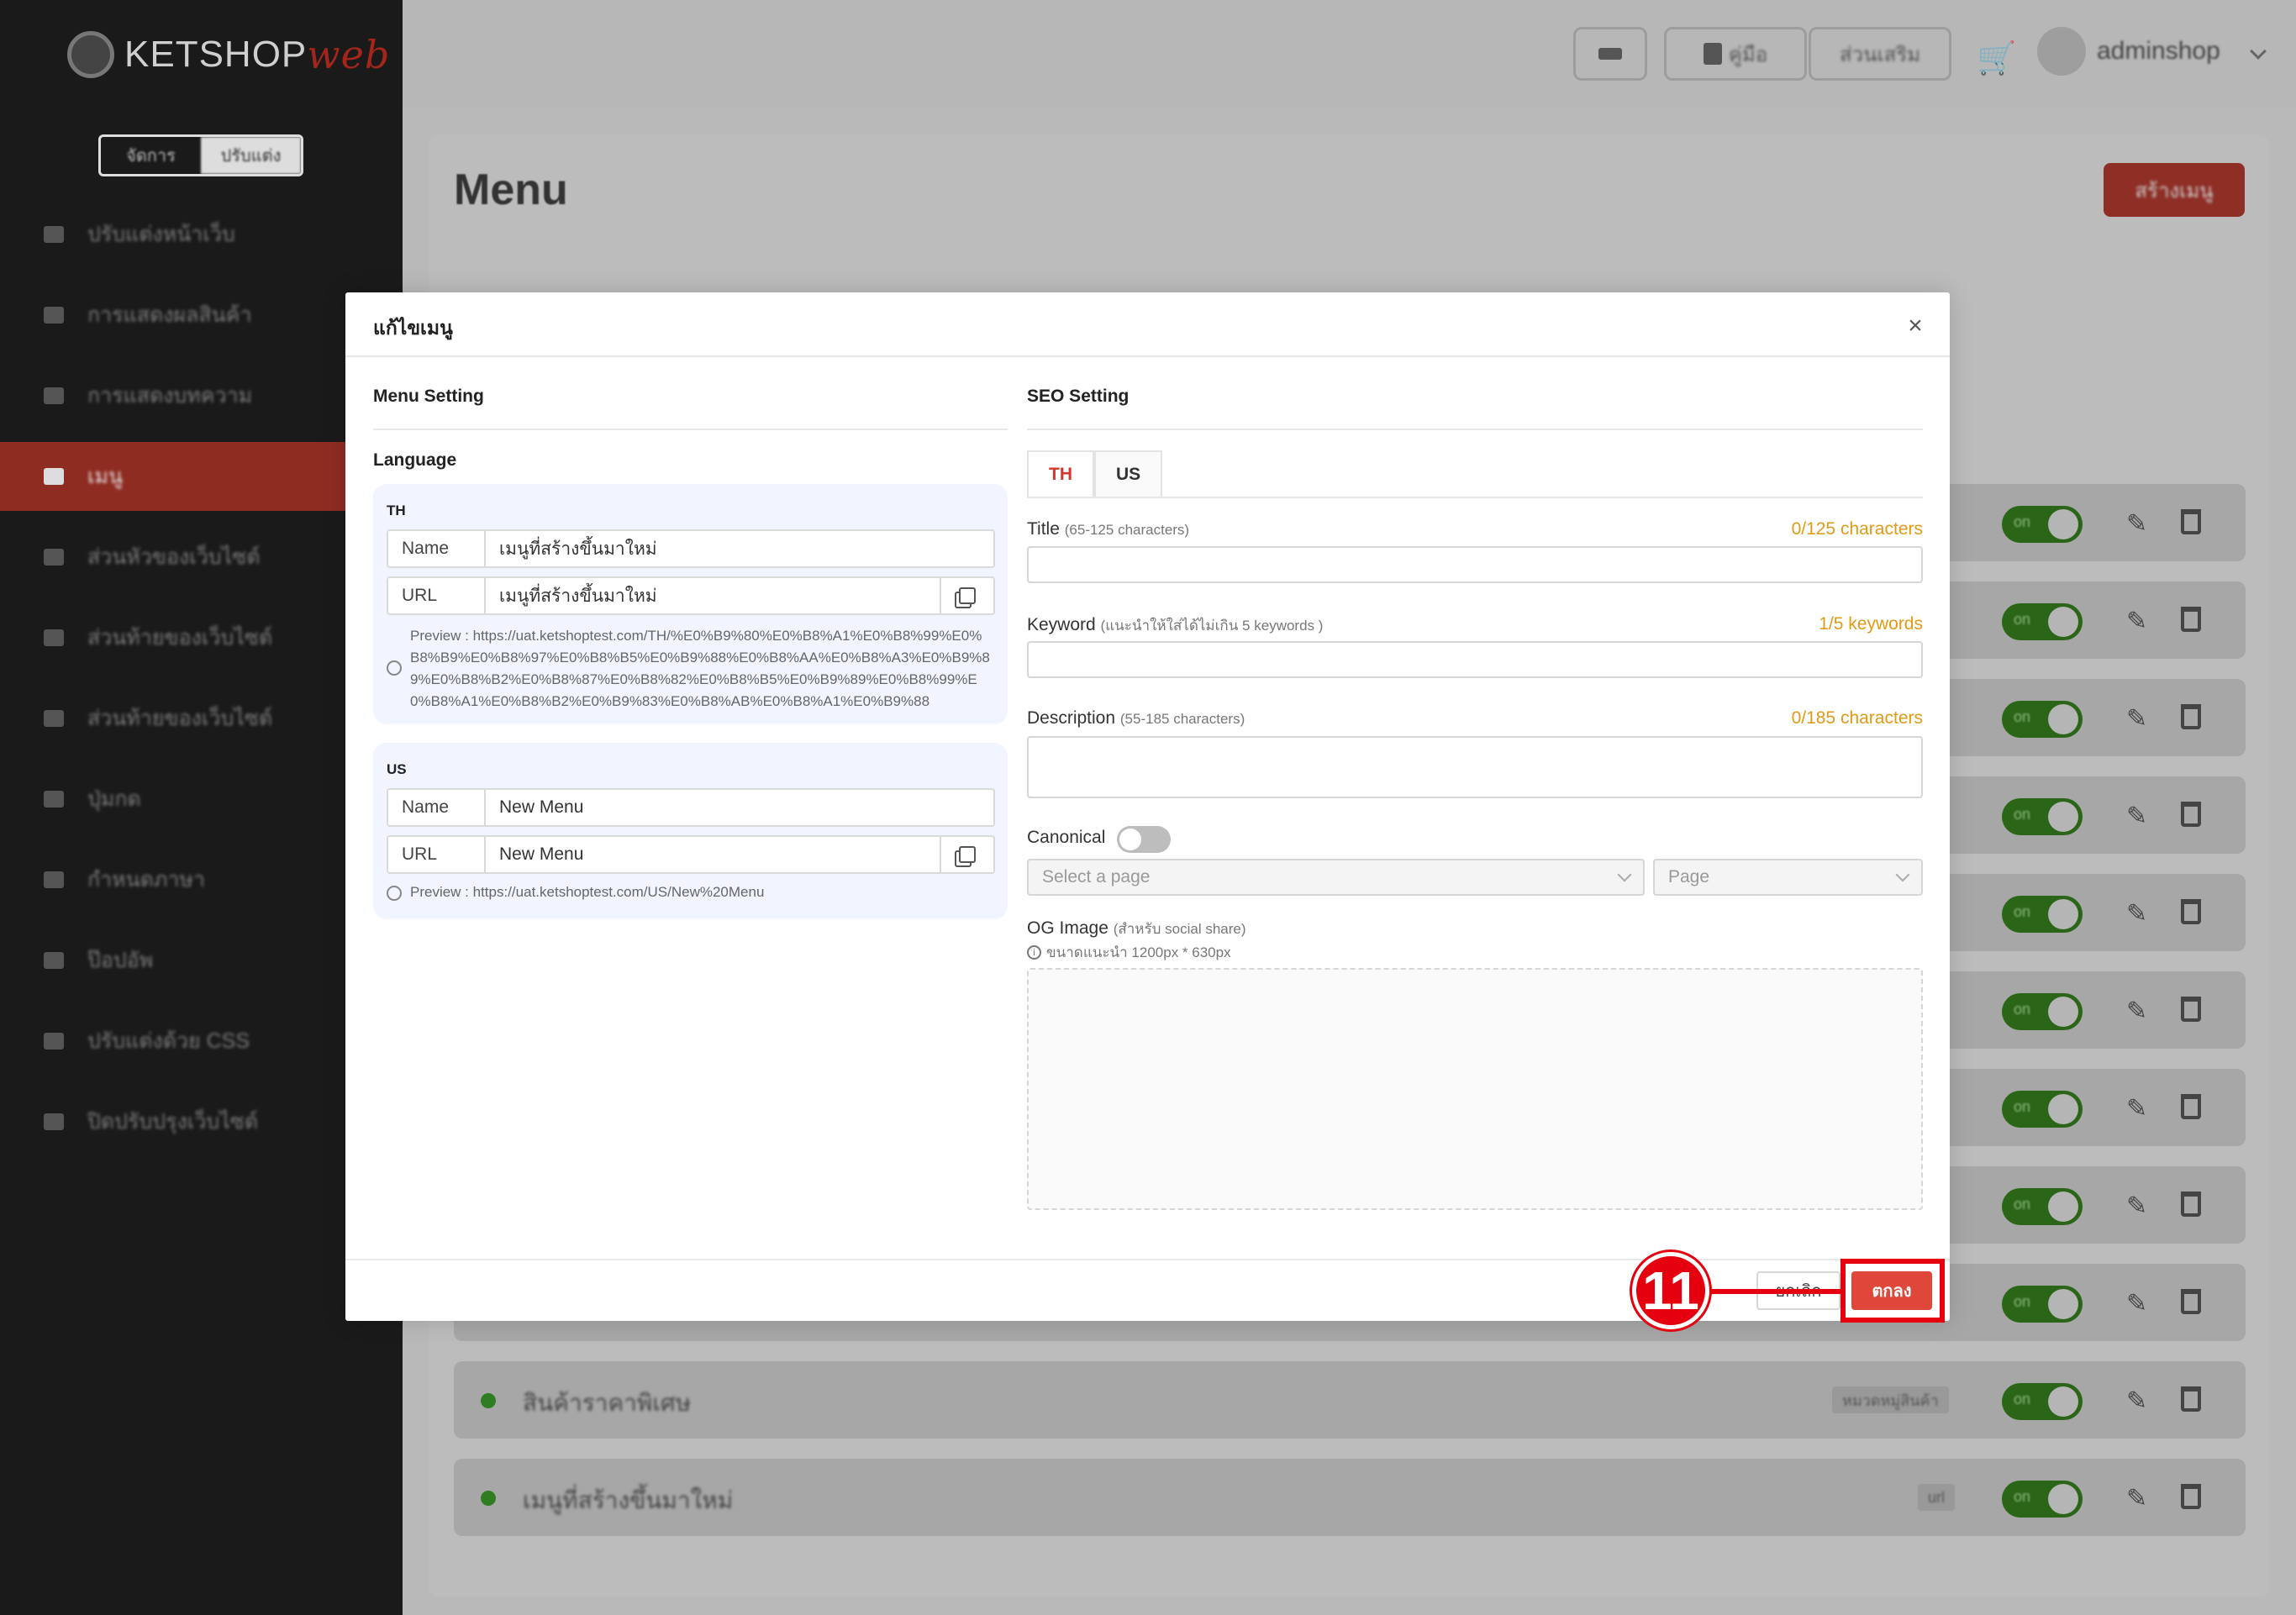  What do you see at coordinates (739, 808) in the screenshot?
I see `us-name-input: New Menu` at bounding box center [739, 808].